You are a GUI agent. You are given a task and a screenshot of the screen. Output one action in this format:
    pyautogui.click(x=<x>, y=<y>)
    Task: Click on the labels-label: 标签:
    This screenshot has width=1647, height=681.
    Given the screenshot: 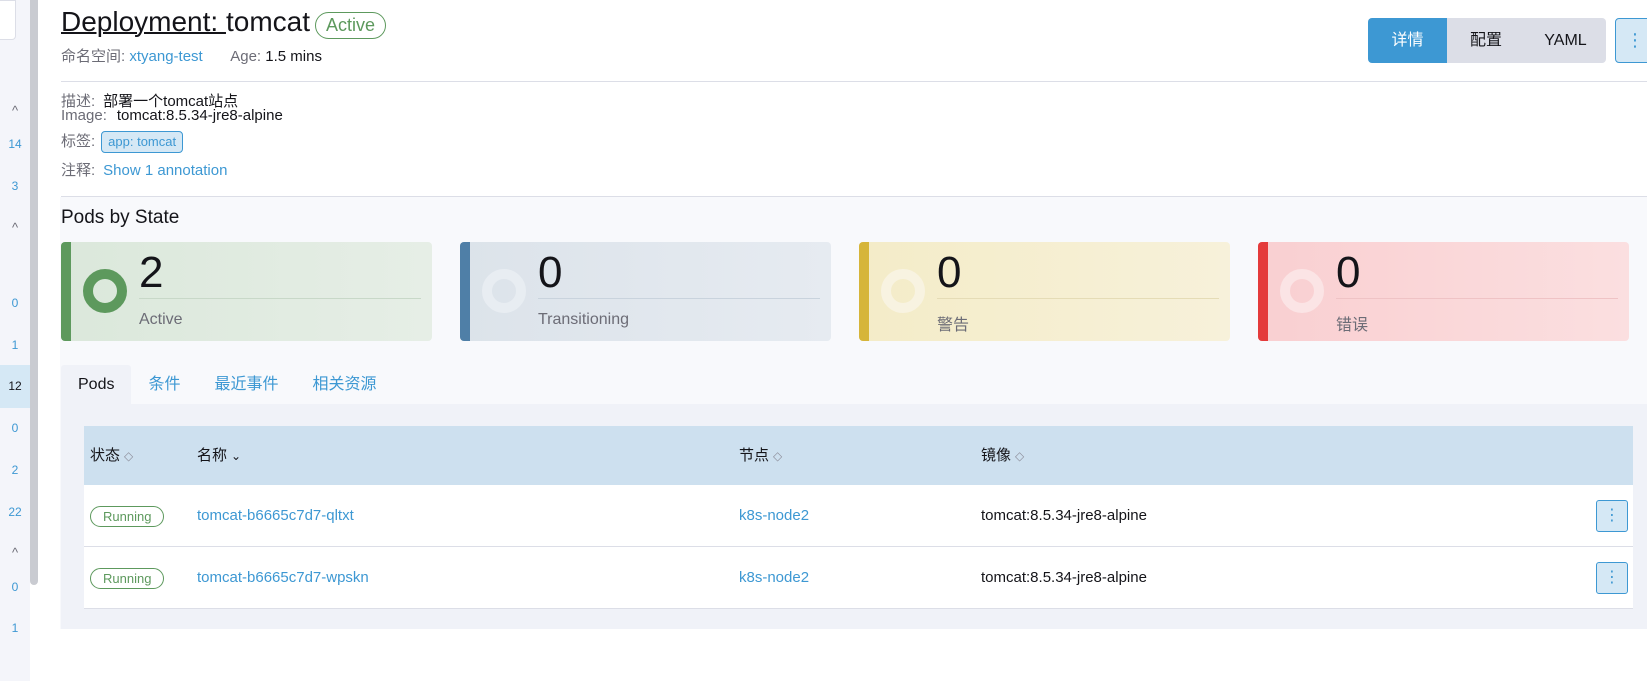 What is the action you would take?
    pyautogui.click(x=78, y=141)
    